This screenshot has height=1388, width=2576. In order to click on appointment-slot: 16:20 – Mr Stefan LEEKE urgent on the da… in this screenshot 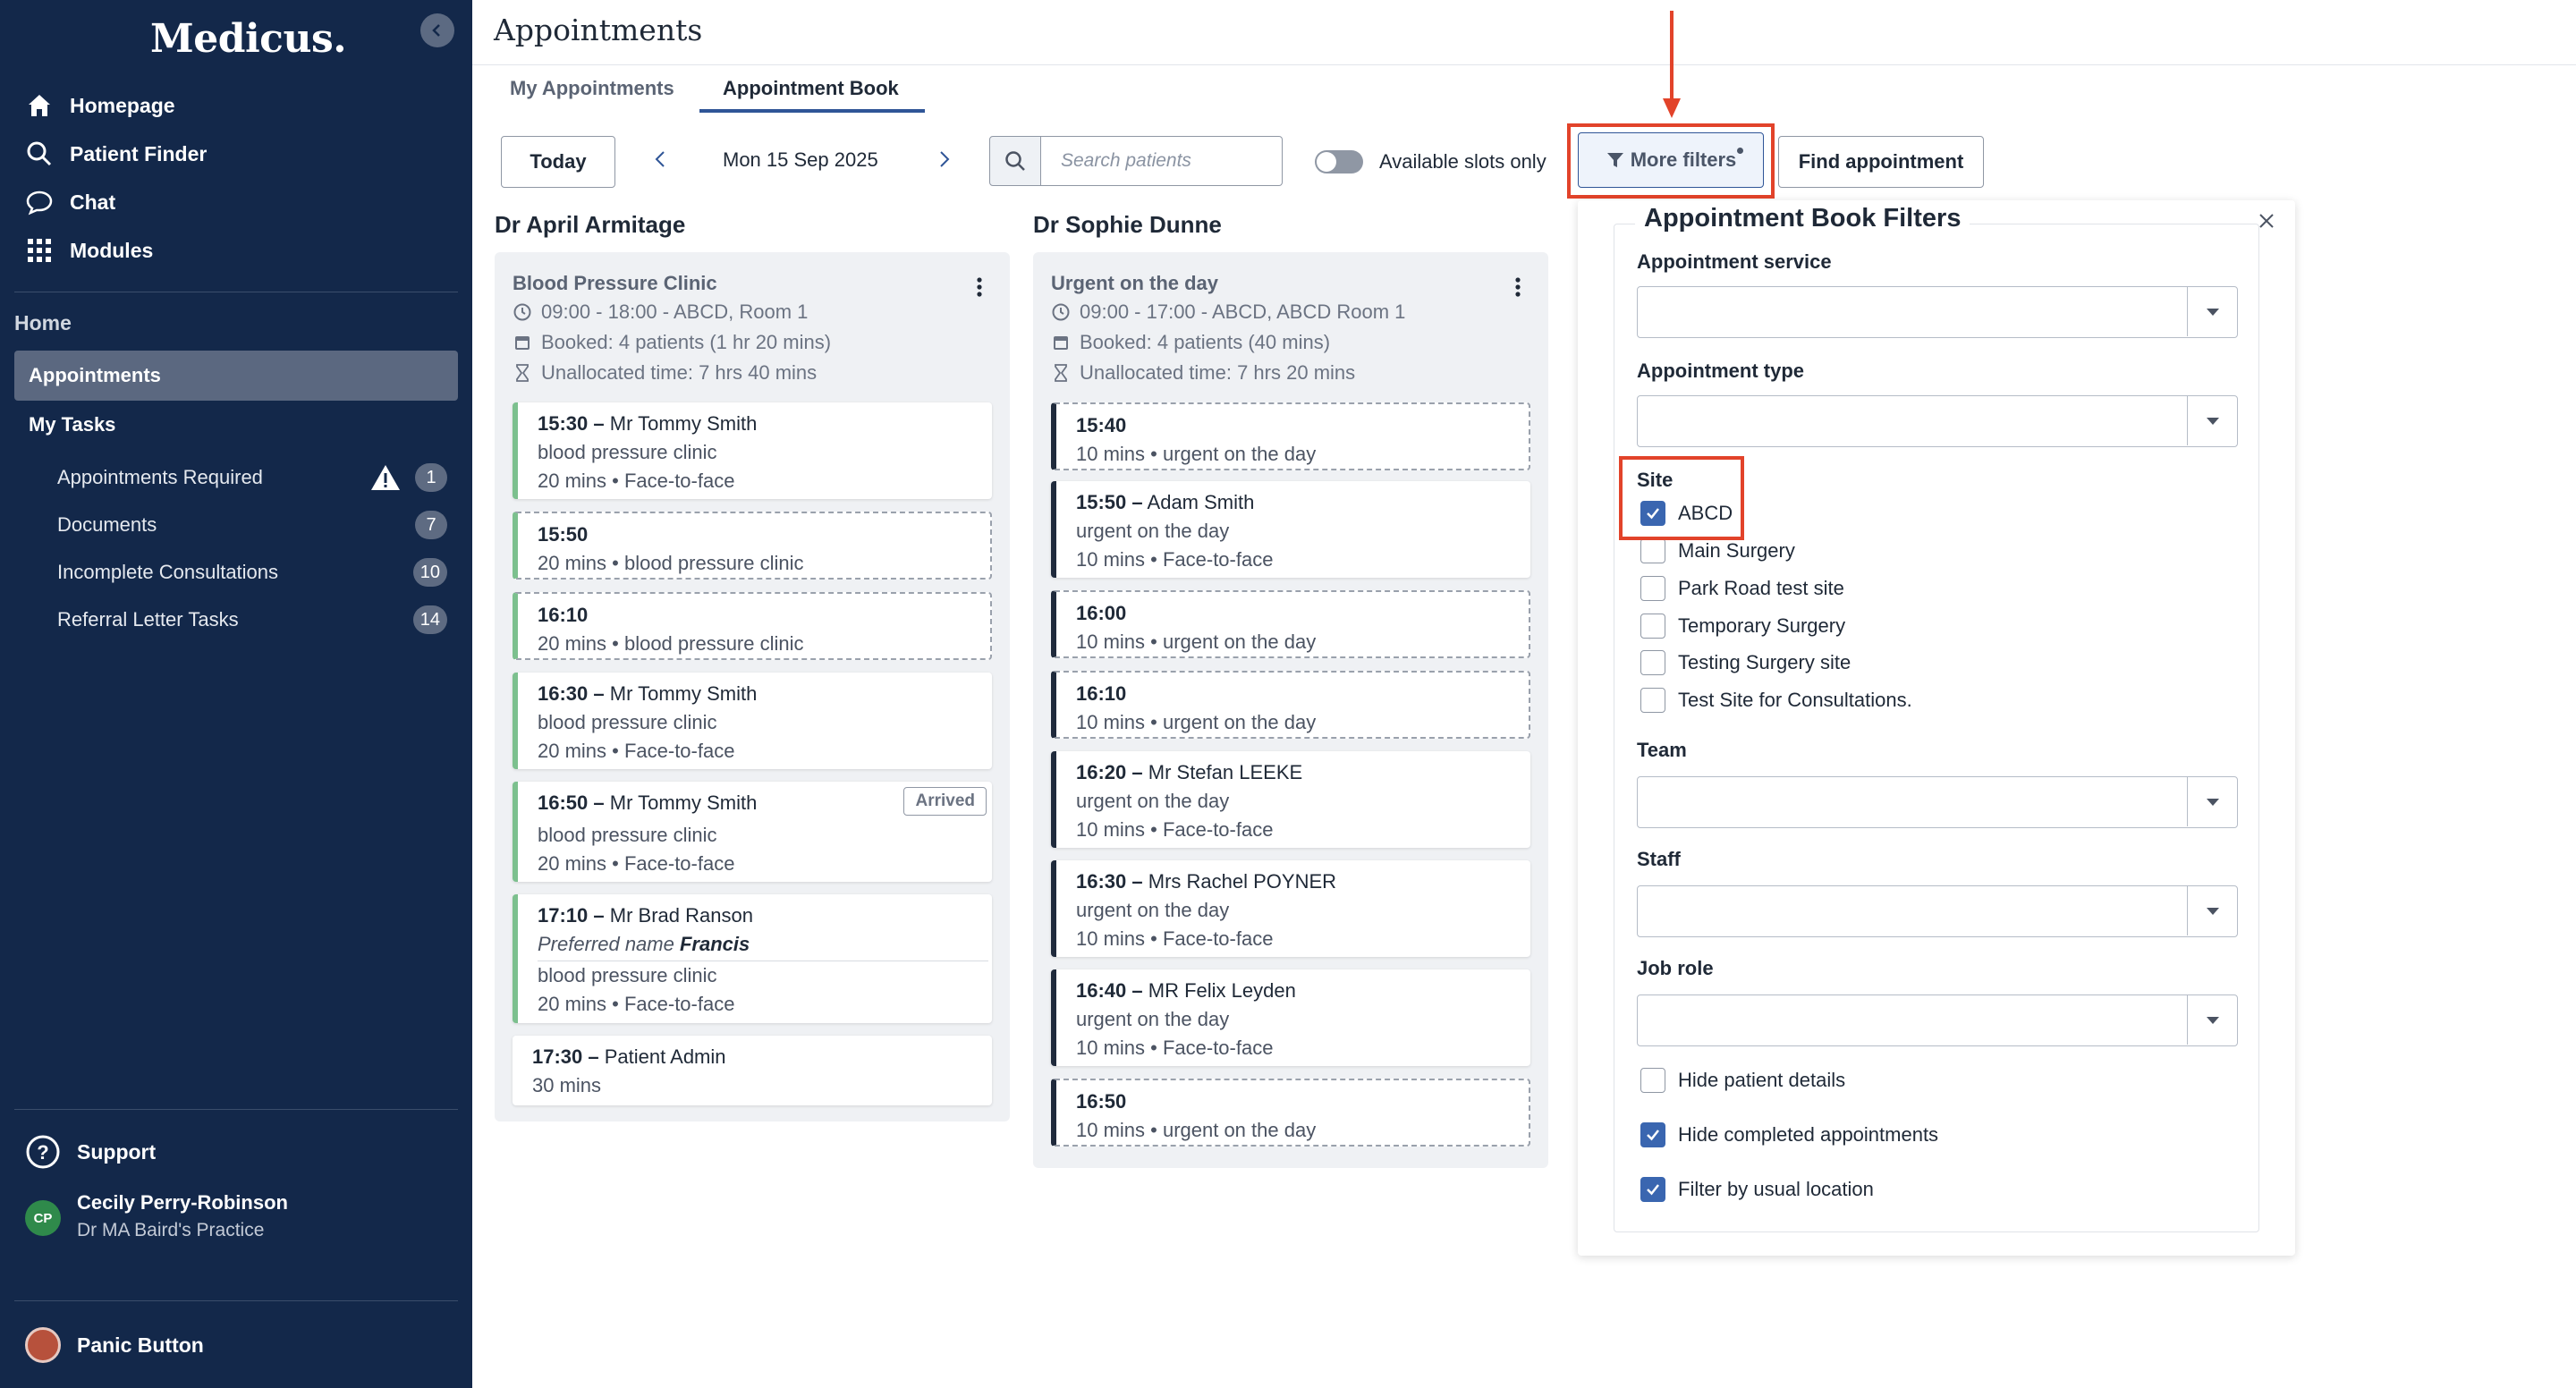, I will do `click(1290, 800)`.